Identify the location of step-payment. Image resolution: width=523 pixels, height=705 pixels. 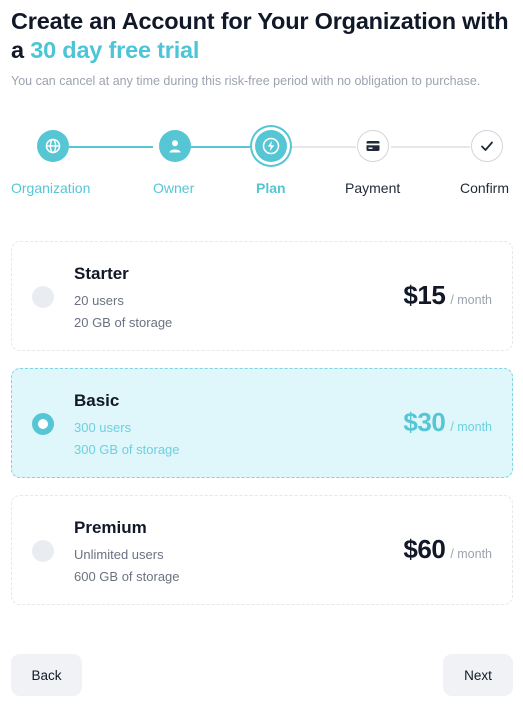
(373, 146).